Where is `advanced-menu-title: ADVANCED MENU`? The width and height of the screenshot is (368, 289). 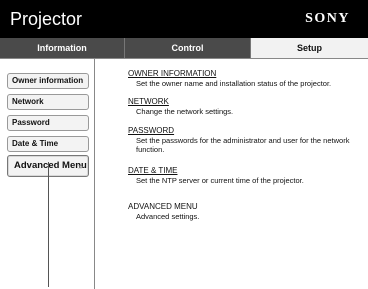 advanced-menu-title: ADVANCED MENU is located at coordinates (163, 206).